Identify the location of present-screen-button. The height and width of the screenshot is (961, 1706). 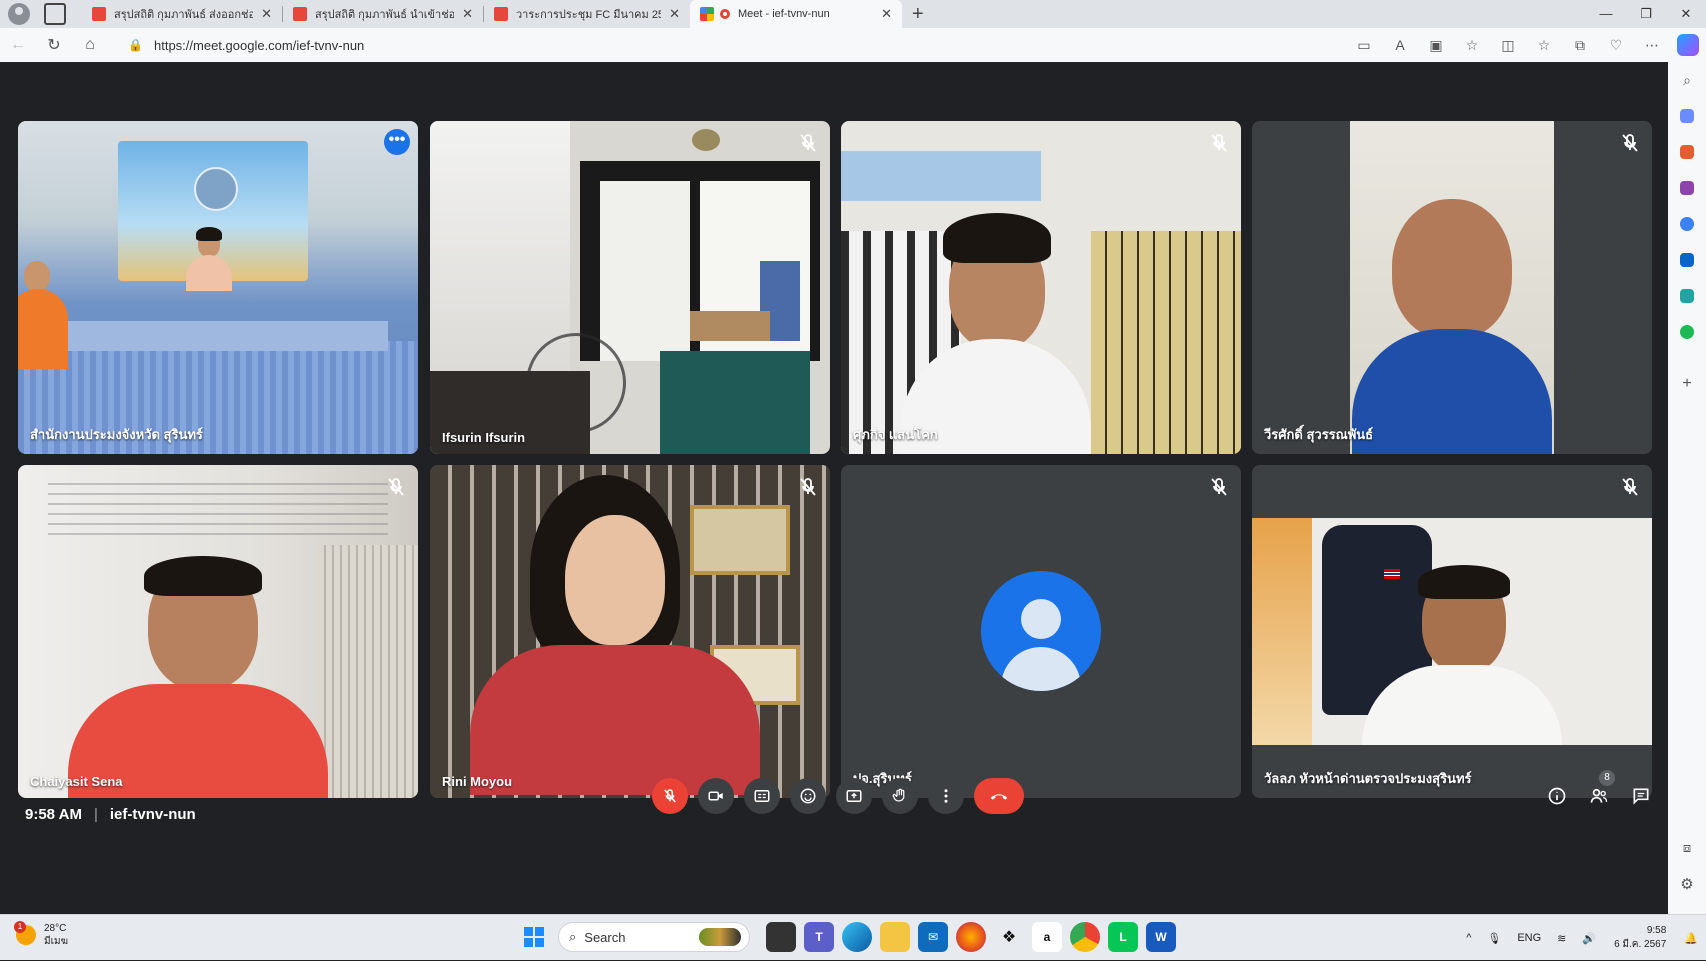
(854, 796).